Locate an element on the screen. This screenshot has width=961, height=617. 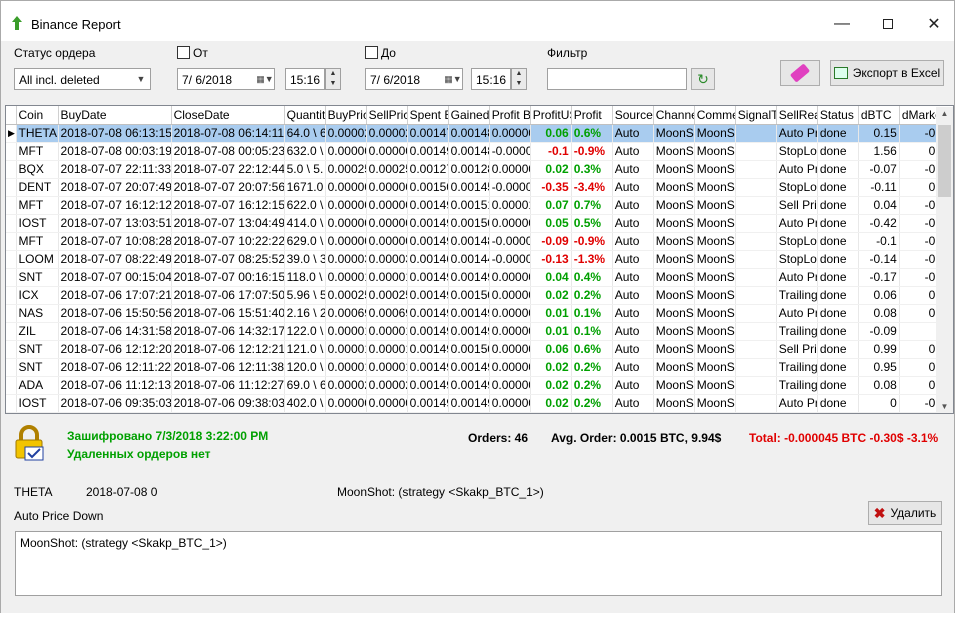
column-header: SignalTy is located at coordinates (756, 115).